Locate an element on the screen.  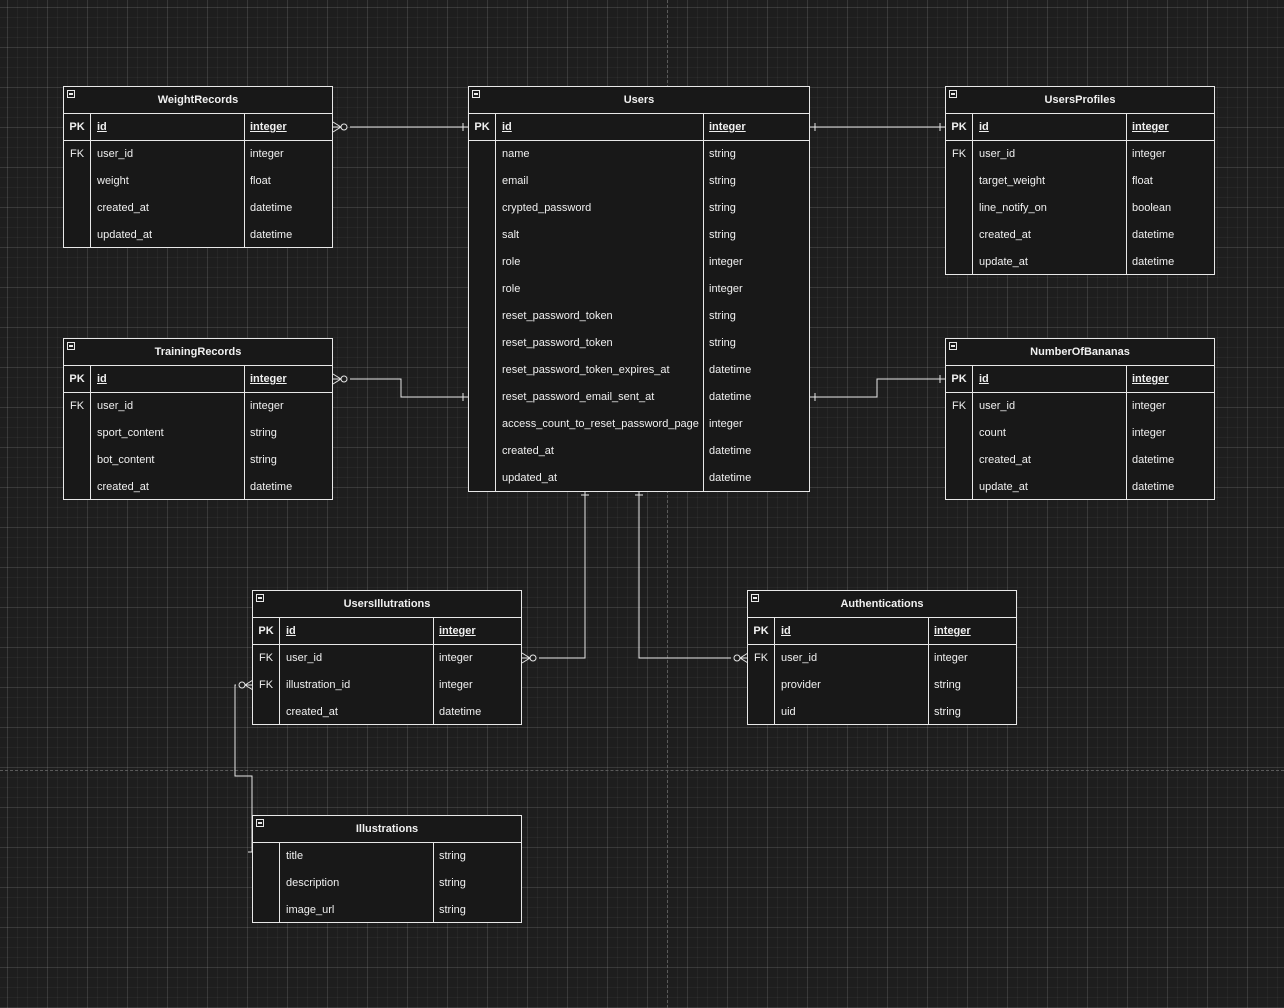
field-row: reset_password_token_expires_at datetime is located at coordinates (639, 370).